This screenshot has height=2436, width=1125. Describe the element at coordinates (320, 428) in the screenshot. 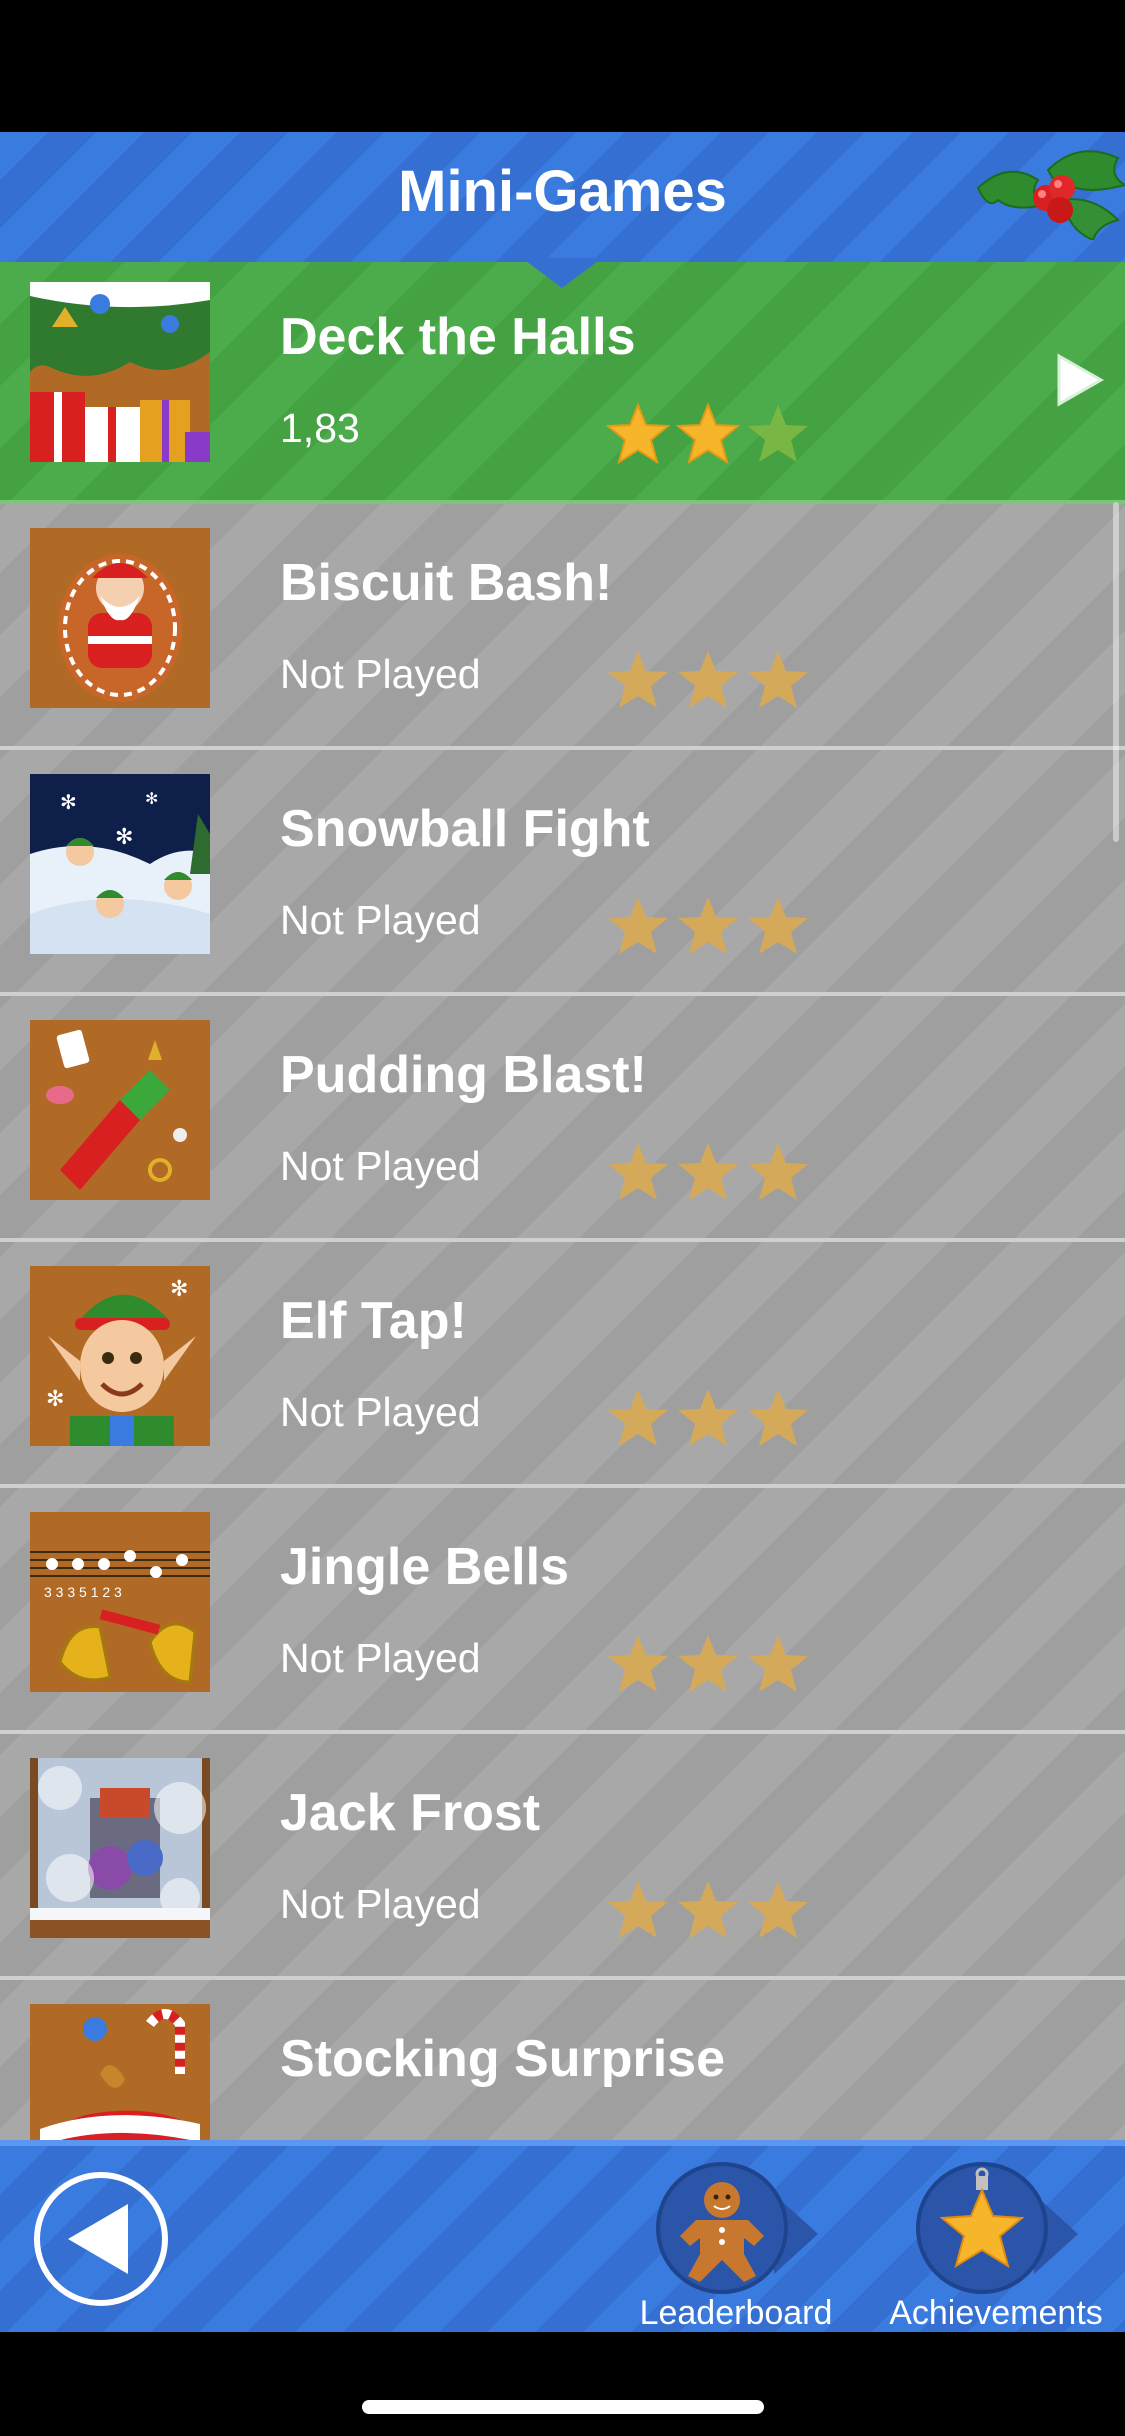

I see `game-score: 1,83` at that location.